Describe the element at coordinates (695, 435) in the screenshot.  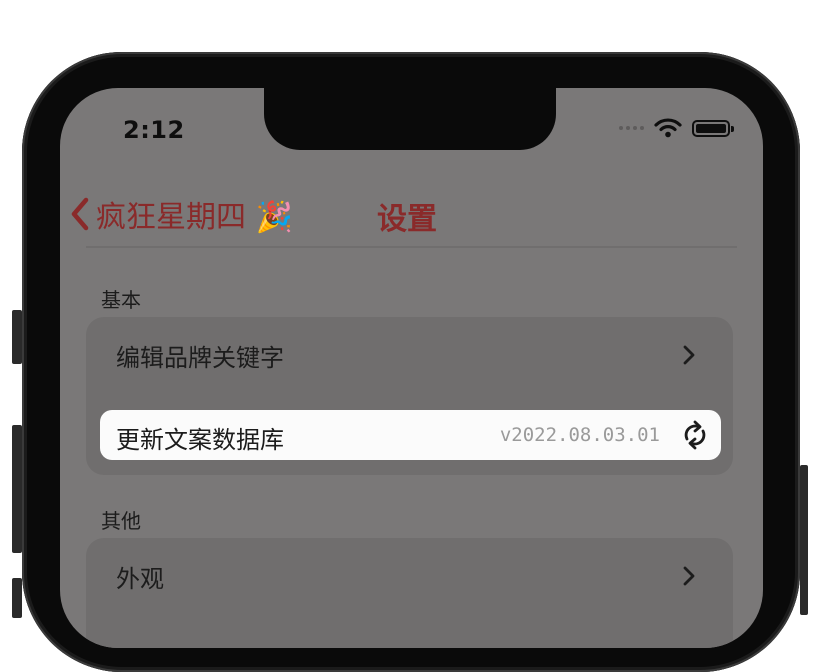
I see `sync-icon` at that location.